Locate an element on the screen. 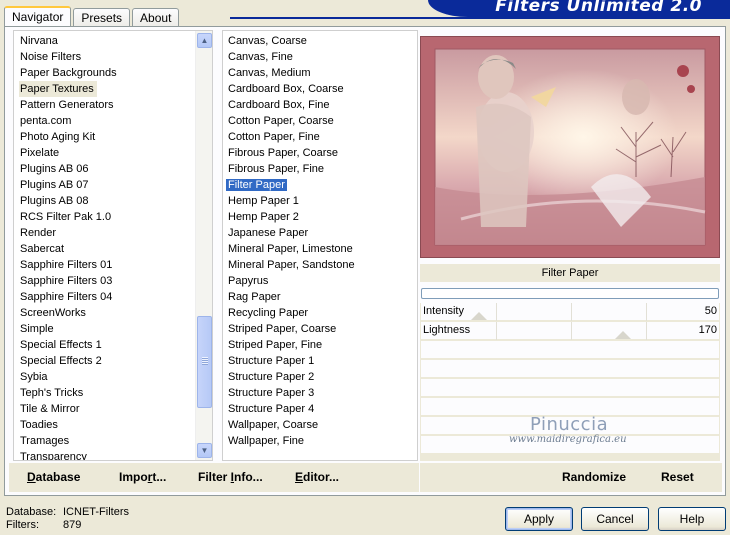 This screenshot has width=730, height=535. filter-item-label: Recycling Paper is located at coordinates (268, 313).